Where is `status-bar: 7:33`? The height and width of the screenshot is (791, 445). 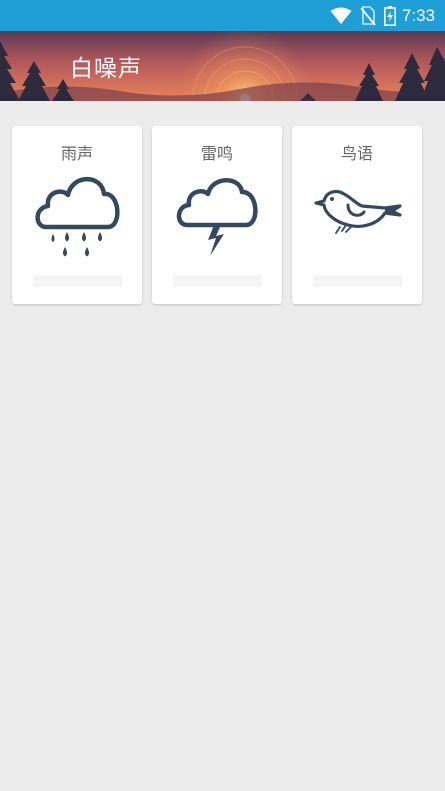
status-bar: 7:33 is located at coordinates (222, 15).